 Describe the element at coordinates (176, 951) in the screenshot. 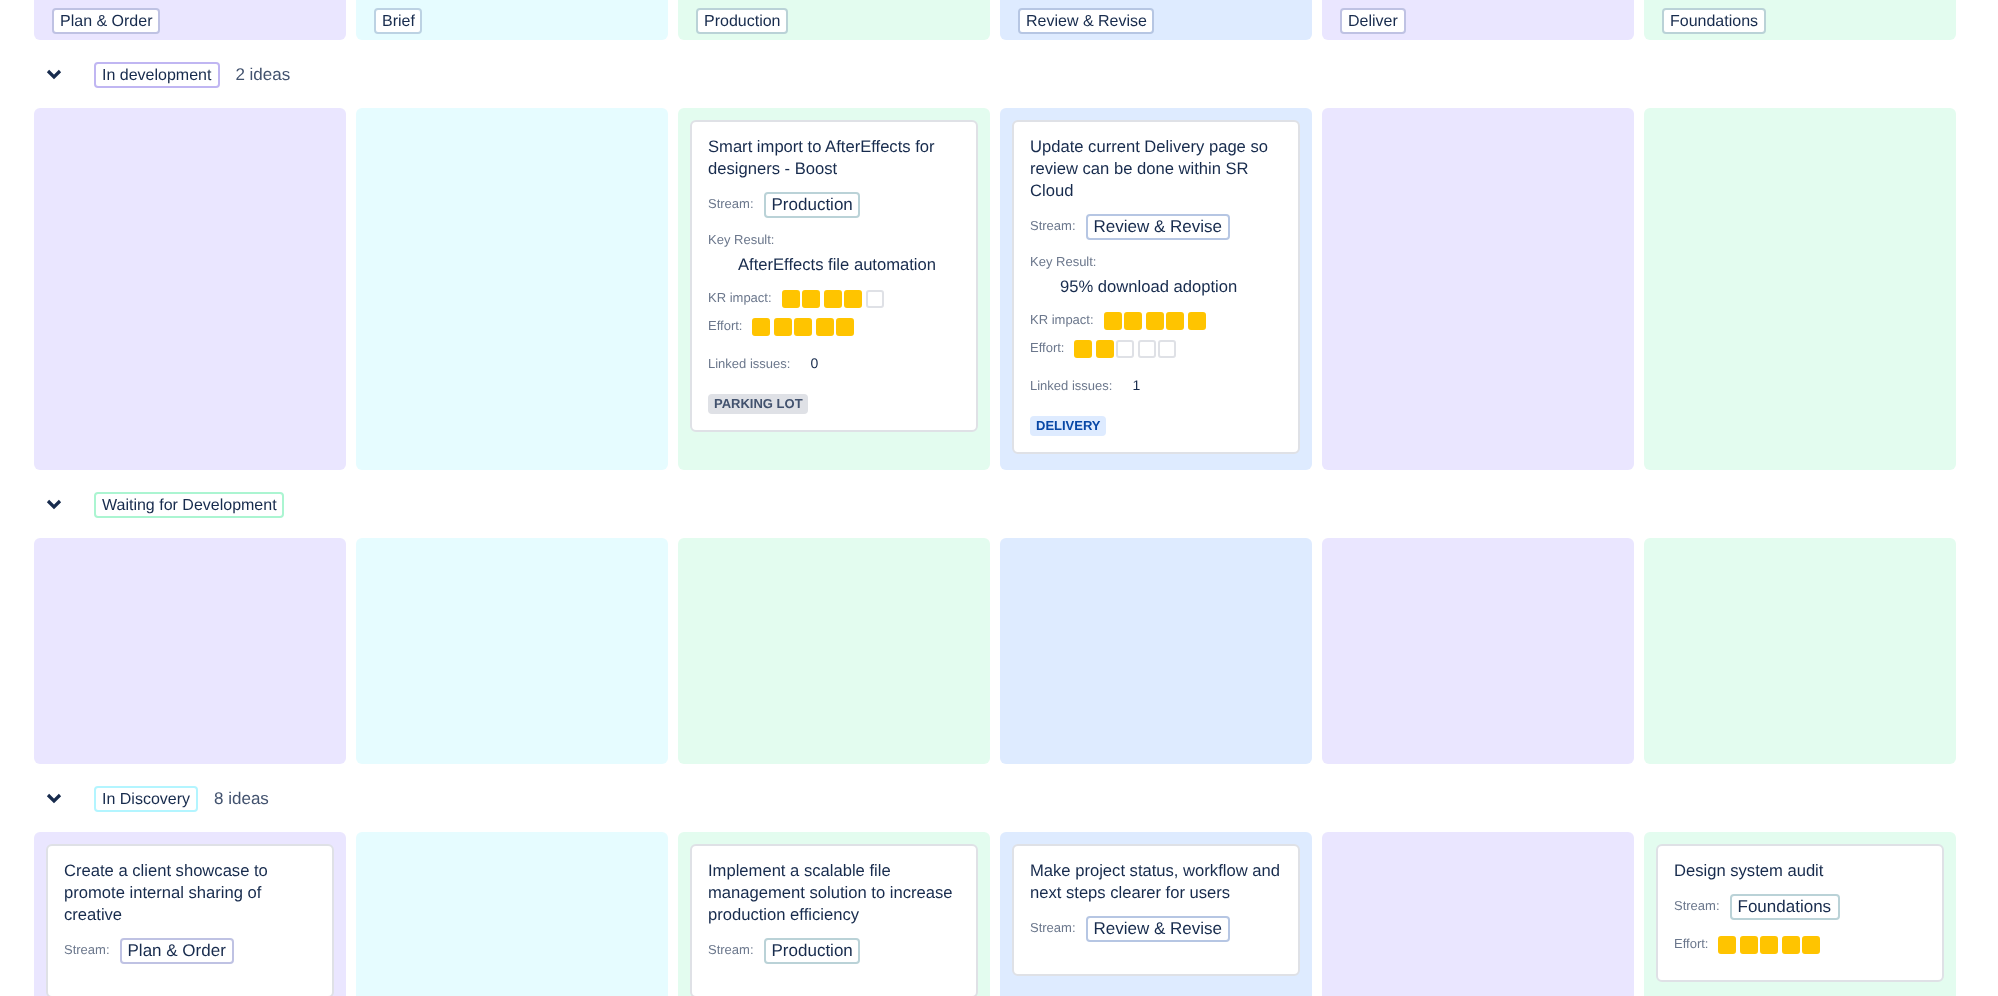

I see `stream-tag: Plan & Order` at that location.